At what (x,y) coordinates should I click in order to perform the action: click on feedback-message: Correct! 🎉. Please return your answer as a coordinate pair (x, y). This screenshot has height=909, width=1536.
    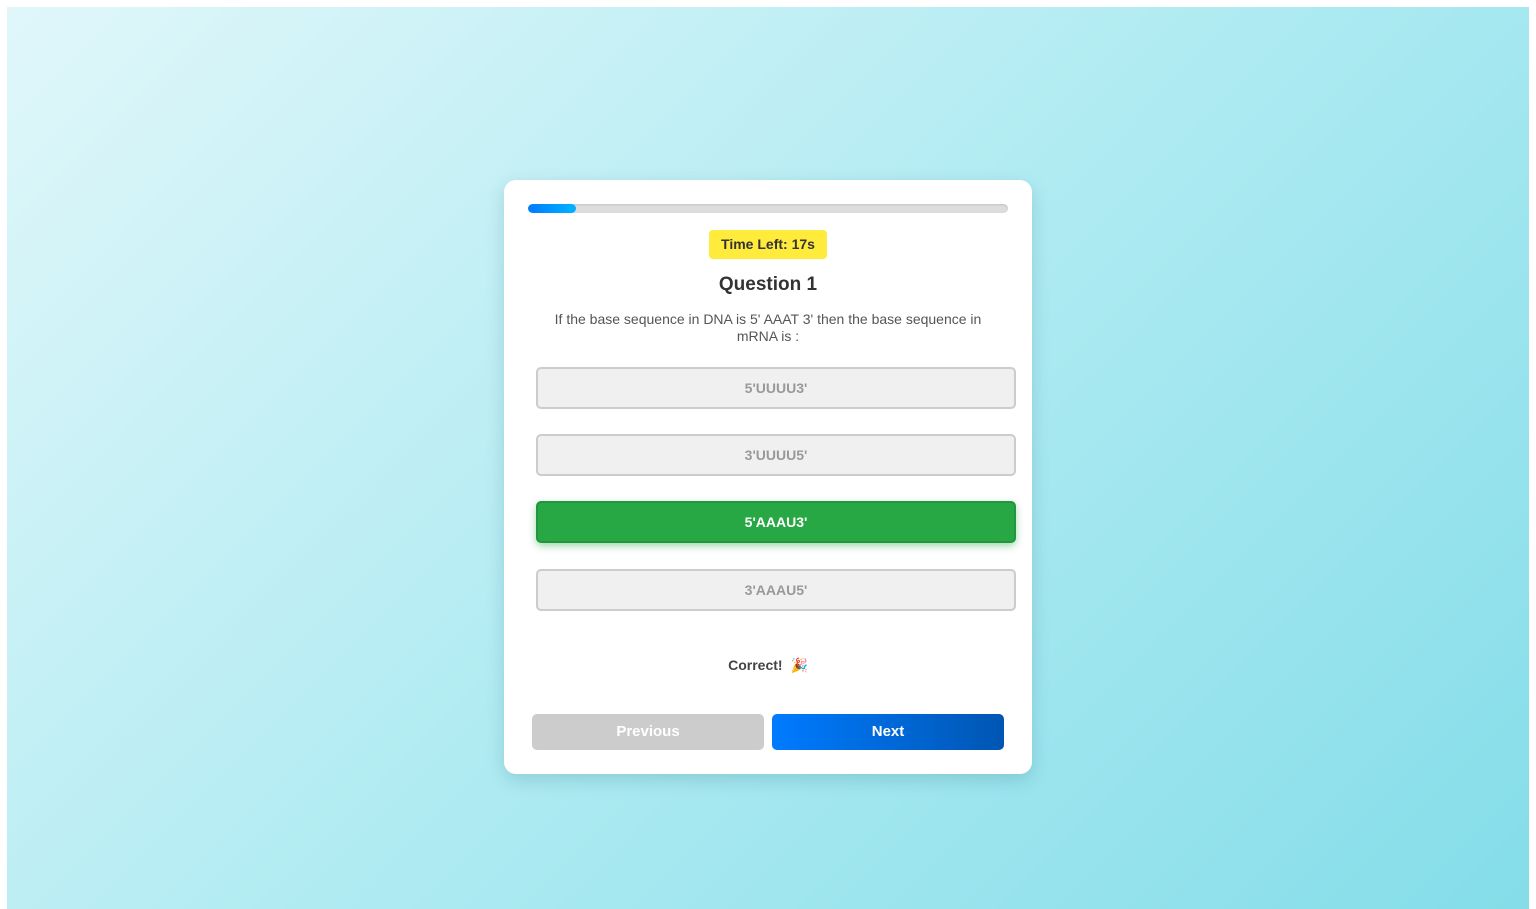
    Looking at the image, I should click on (768, 665).